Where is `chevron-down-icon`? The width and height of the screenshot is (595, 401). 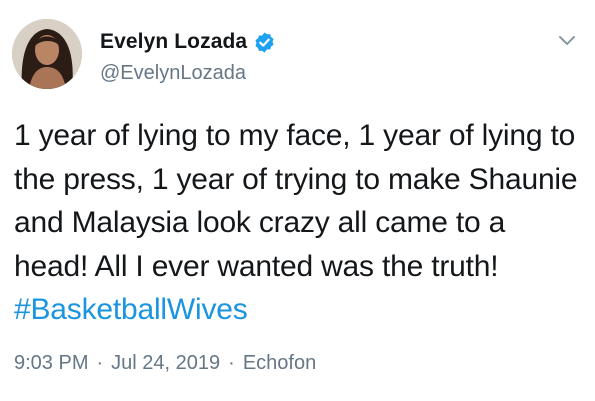
chevron-down-icon is located at coordinates (567, 41).